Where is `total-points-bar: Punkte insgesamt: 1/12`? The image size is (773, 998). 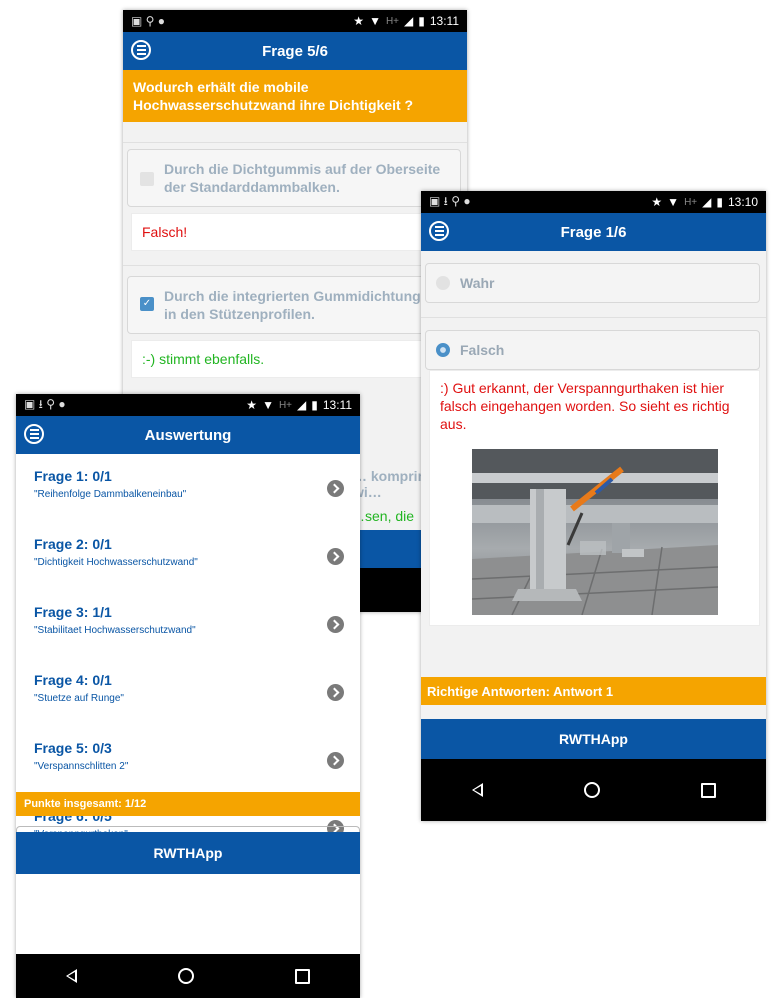 total-points-bar: Punkte insgesamt: 1/12 is located at coordinates (188, 804).